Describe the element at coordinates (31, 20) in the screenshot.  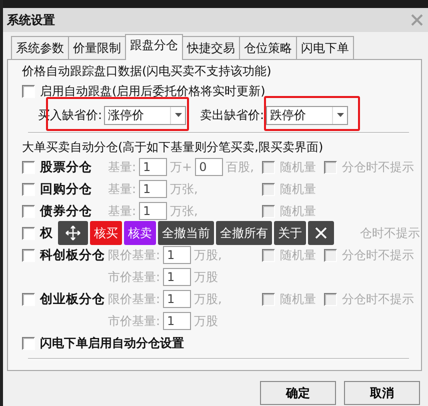
I see `window-title: 系统设置` at that location.